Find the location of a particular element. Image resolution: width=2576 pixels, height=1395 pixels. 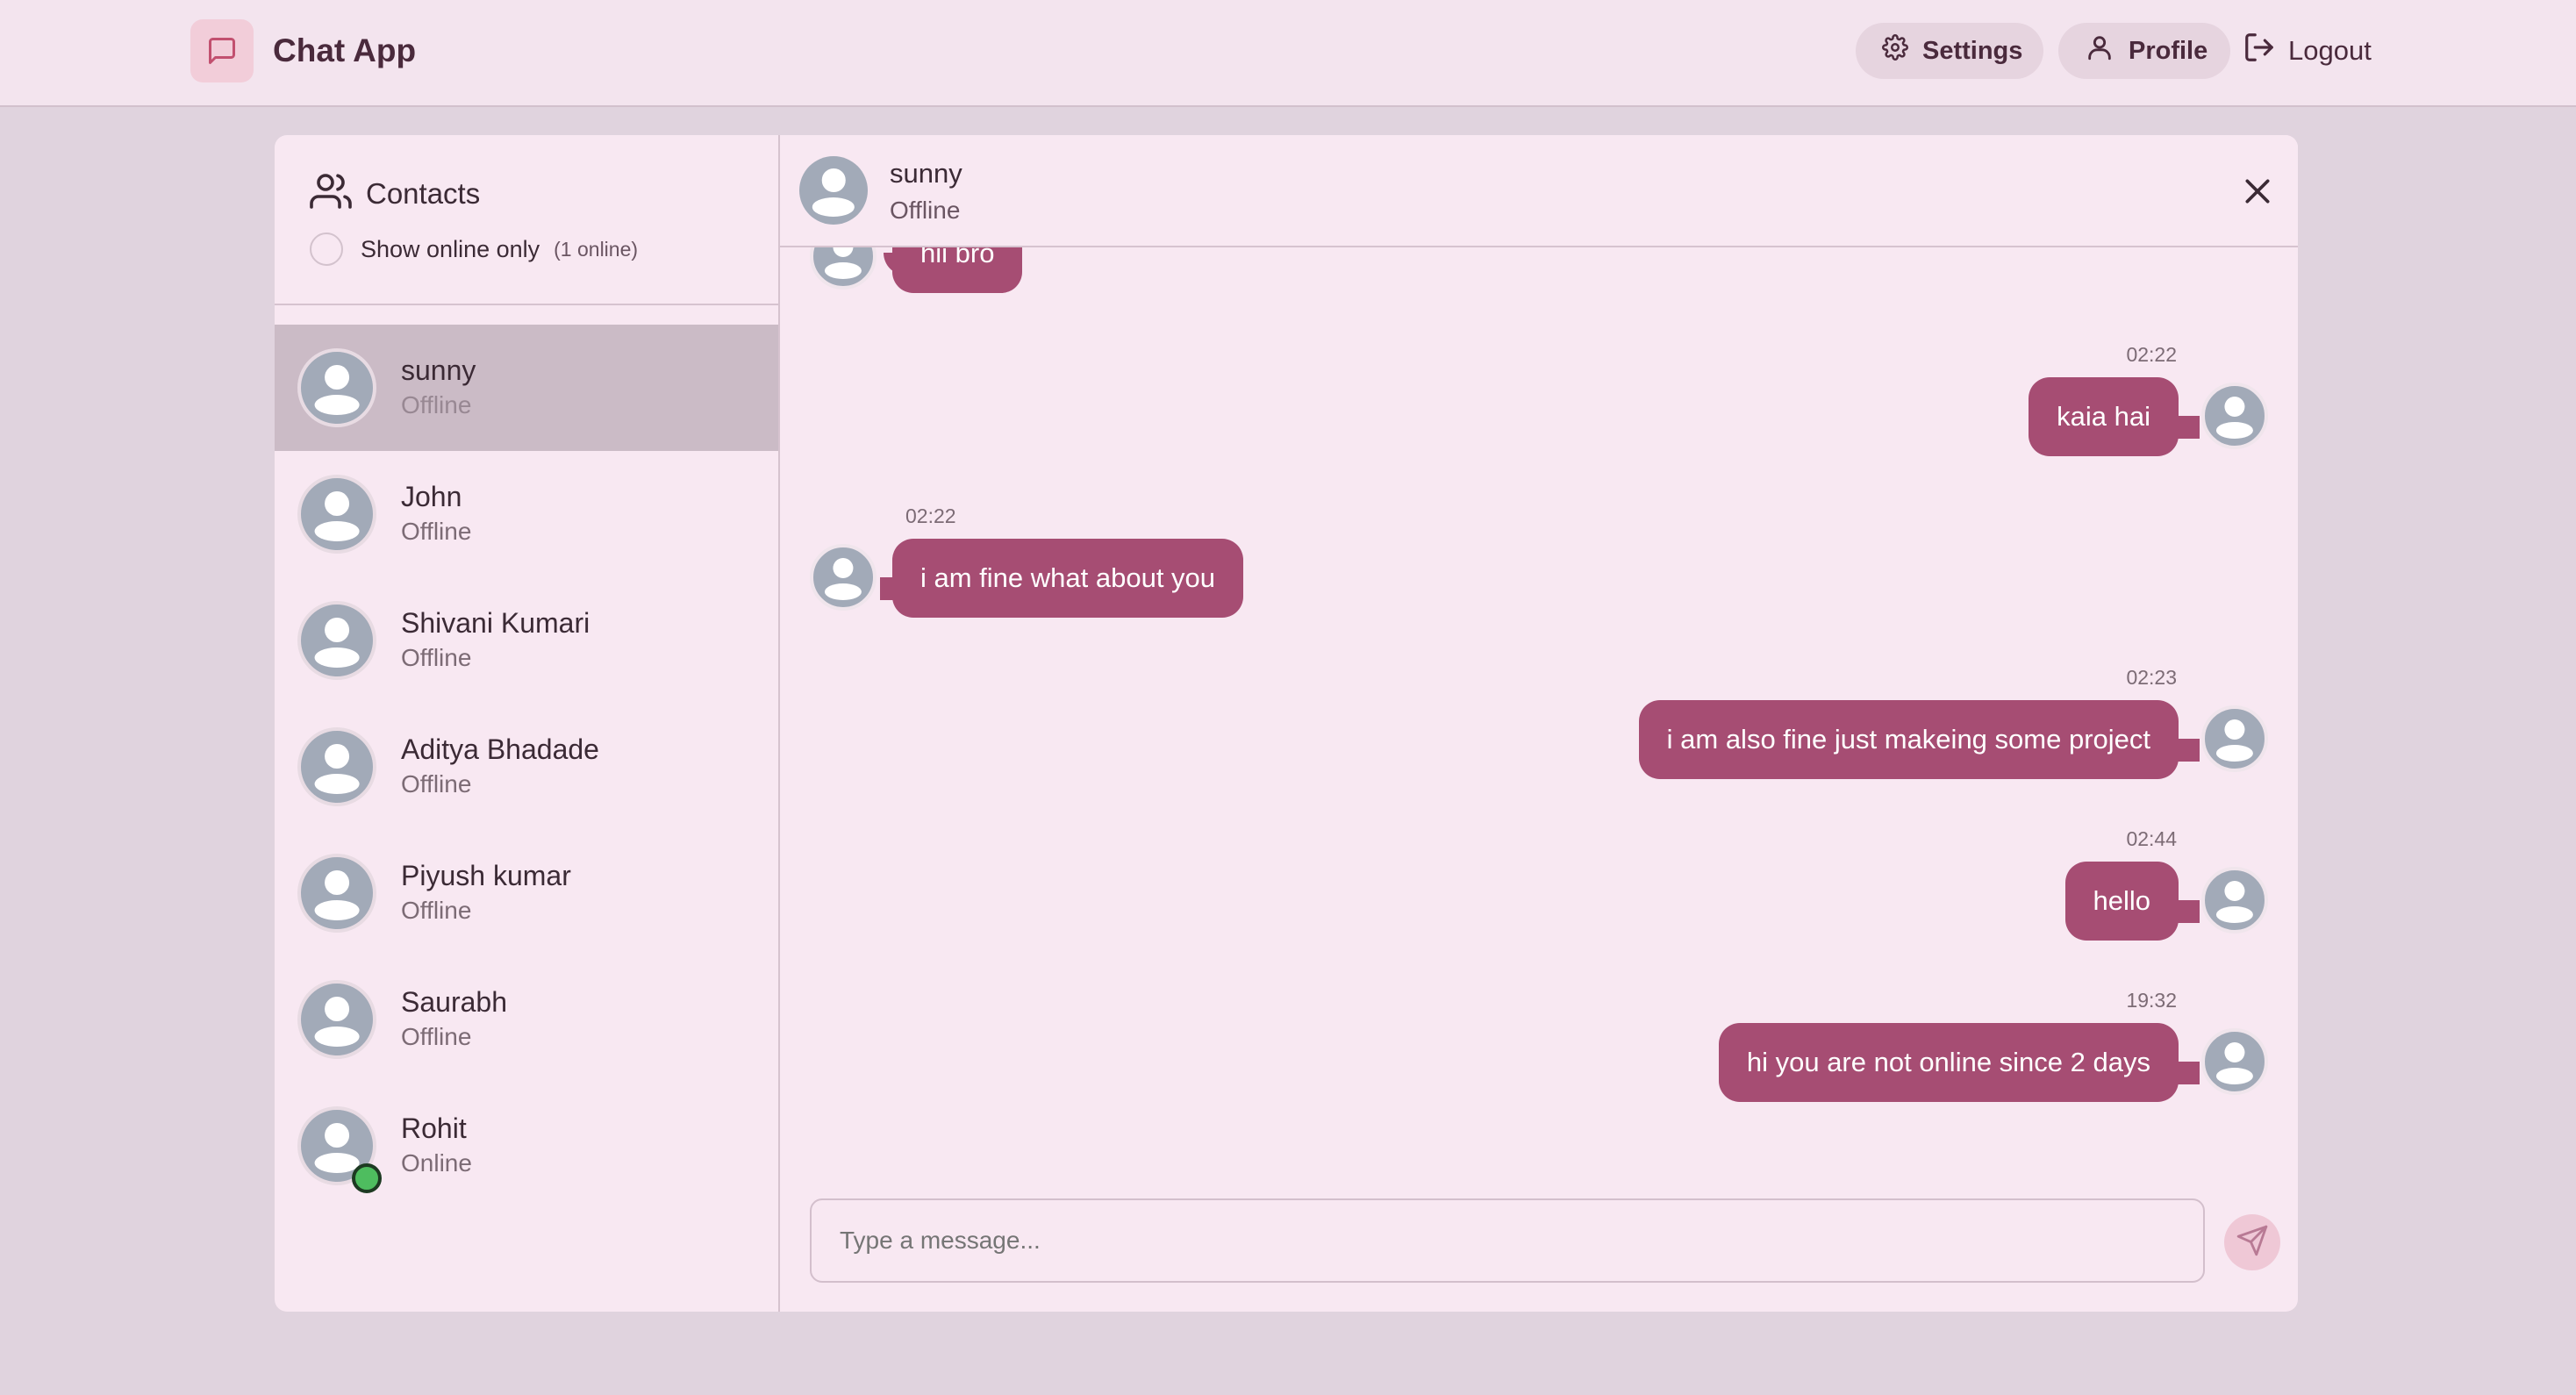

brand: Chat App is located at coordinates (303, 51).